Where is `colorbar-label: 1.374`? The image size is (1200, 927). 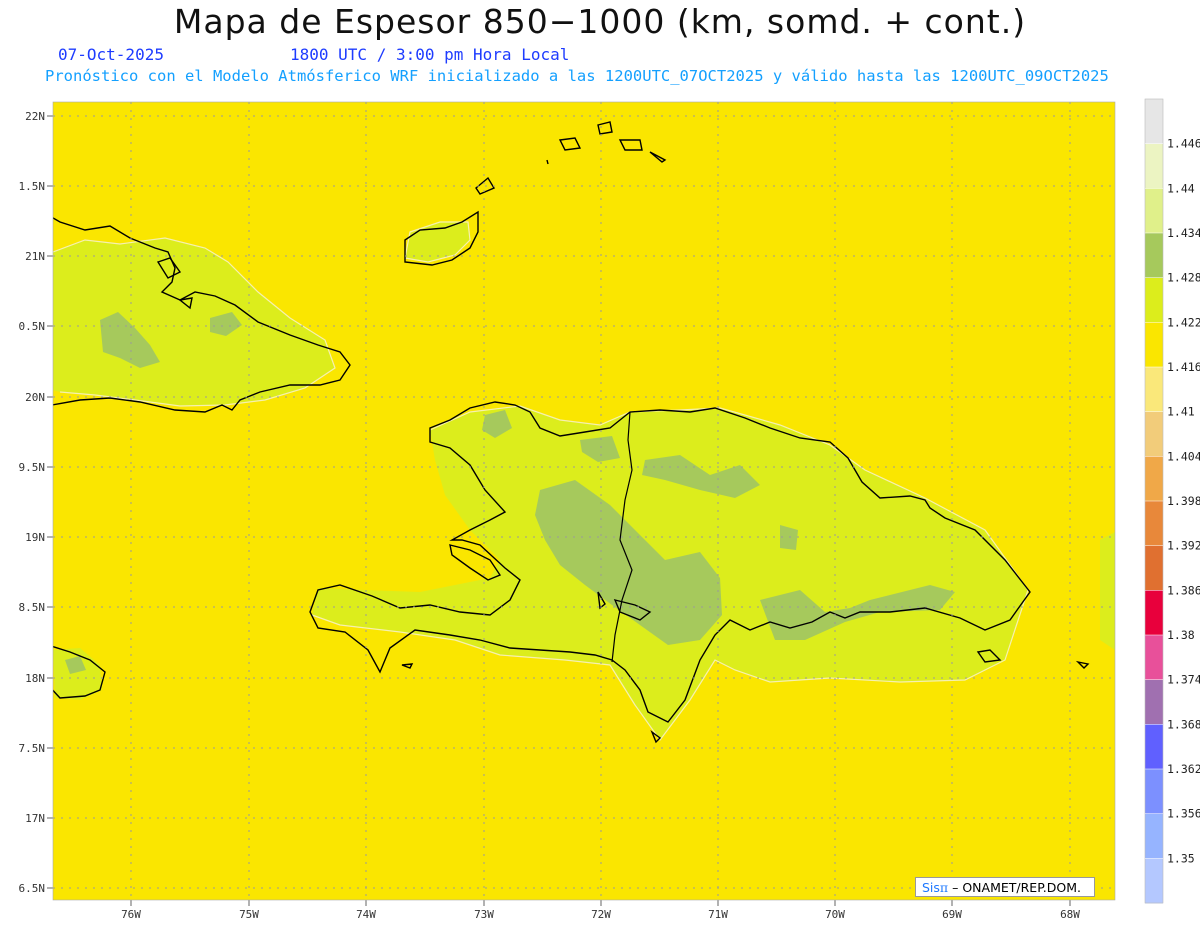
colorbar-label: 1.374 is located at coordinates (1183, 680).